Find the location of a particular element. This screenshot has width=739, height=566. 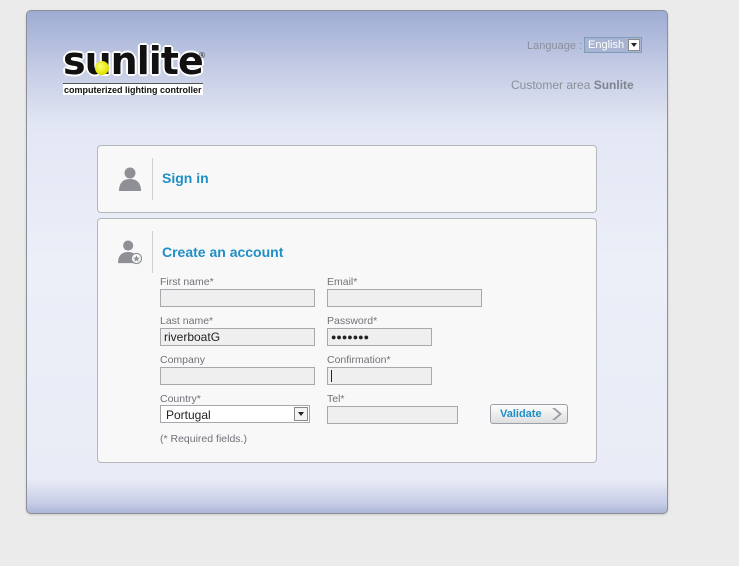

logo-tagline: computerized lighting controller is located at coordinates (133, 89).